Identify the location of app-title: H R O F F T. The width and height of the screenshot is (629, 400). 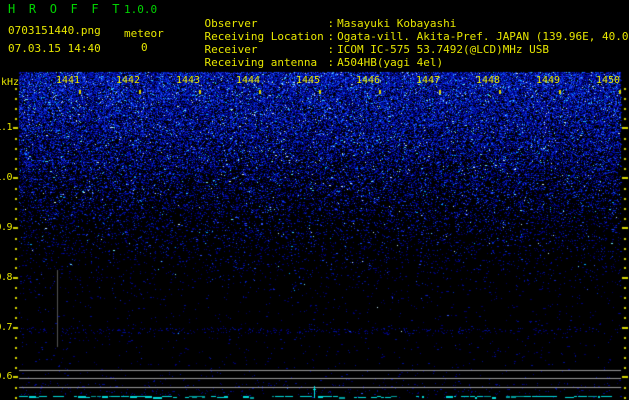
(65, 9).